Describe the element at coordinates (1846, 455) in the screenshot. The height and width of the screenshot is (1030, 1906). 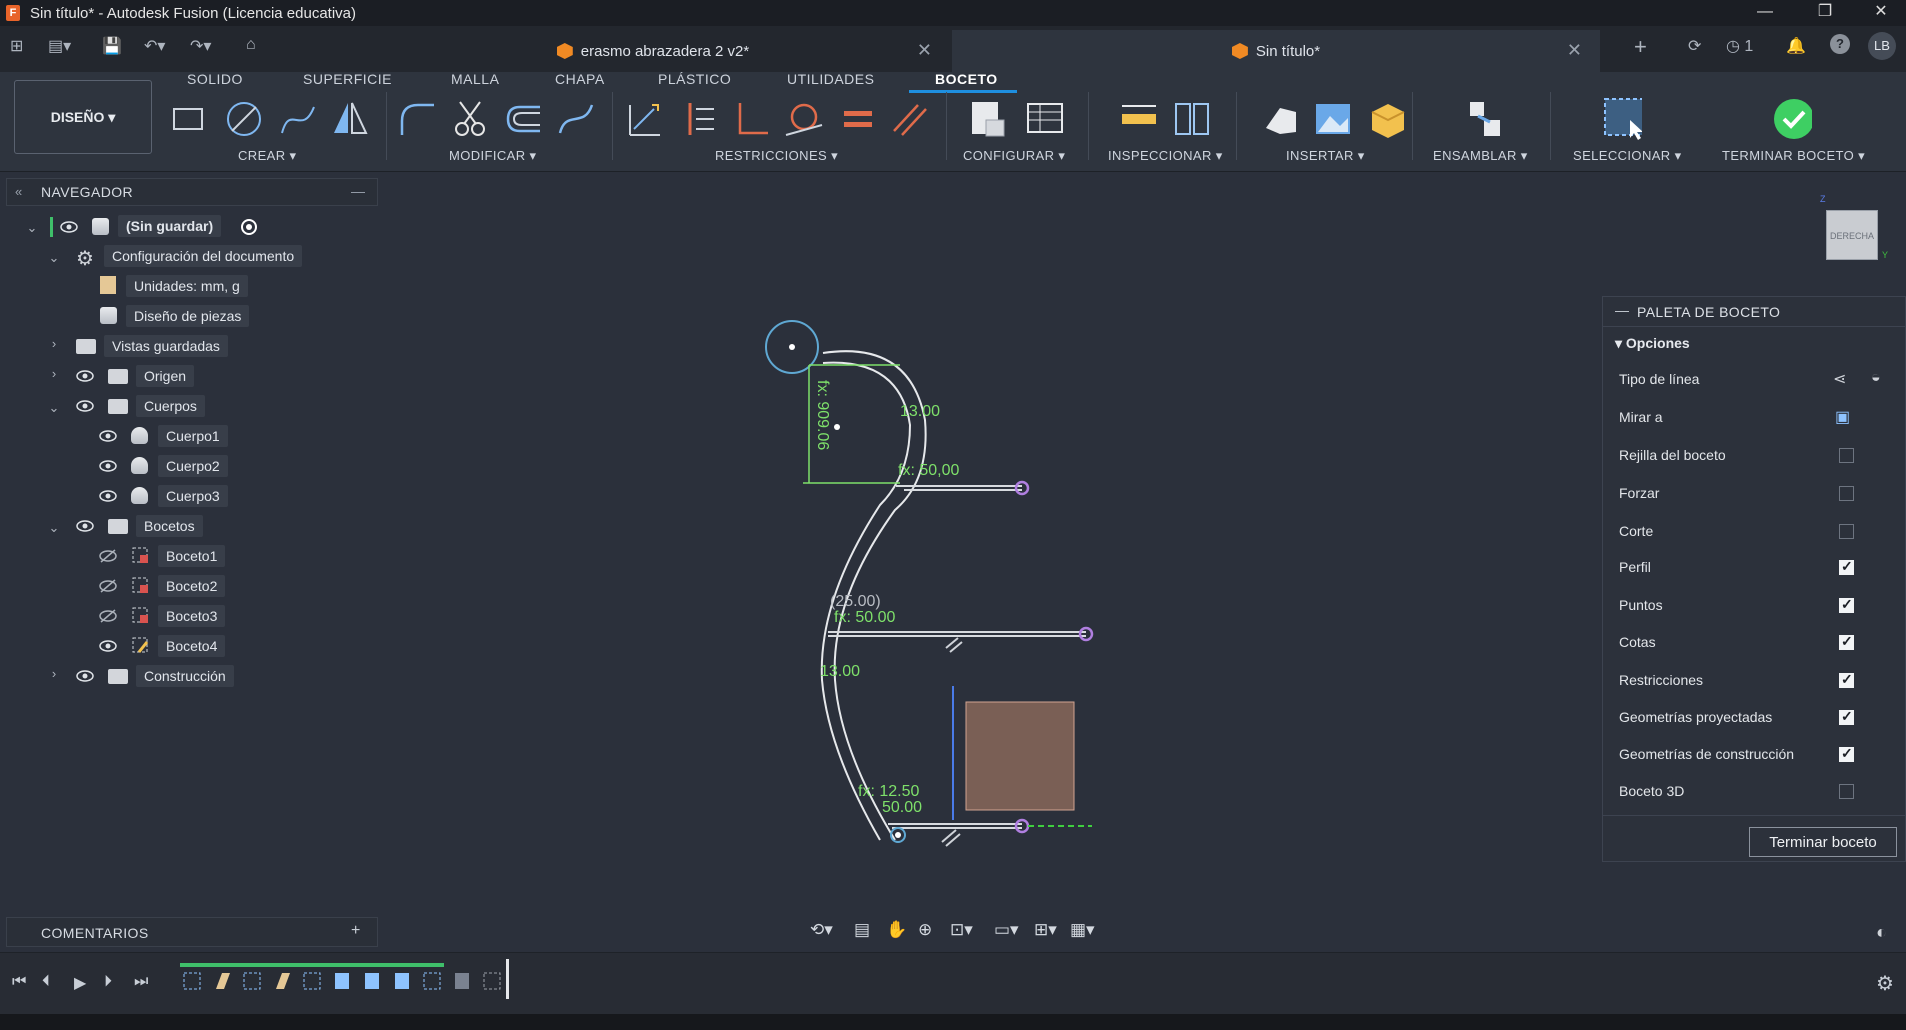
I see `grid-checkbox` at that location.